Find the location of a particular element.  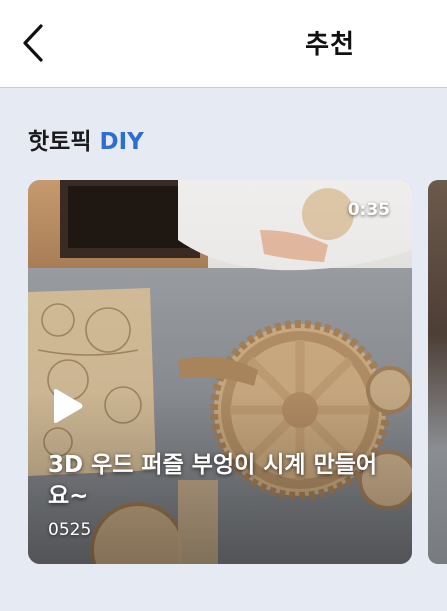

next-video-card is located at coordinates (437, 372).